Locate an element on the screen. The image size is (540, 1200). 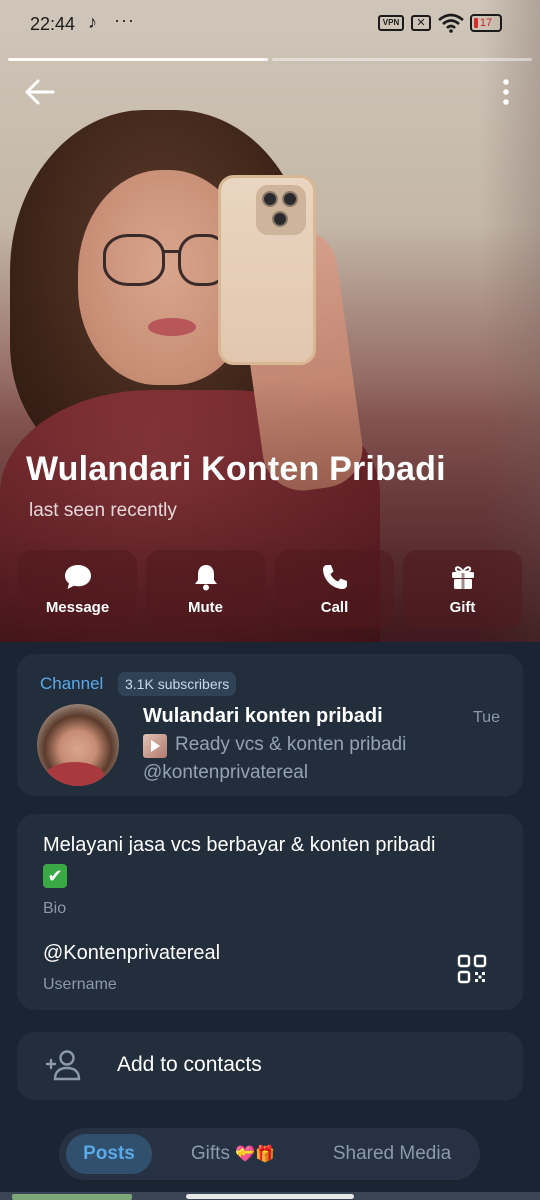
photo-glasses-left is located at coordinates (134, 260).